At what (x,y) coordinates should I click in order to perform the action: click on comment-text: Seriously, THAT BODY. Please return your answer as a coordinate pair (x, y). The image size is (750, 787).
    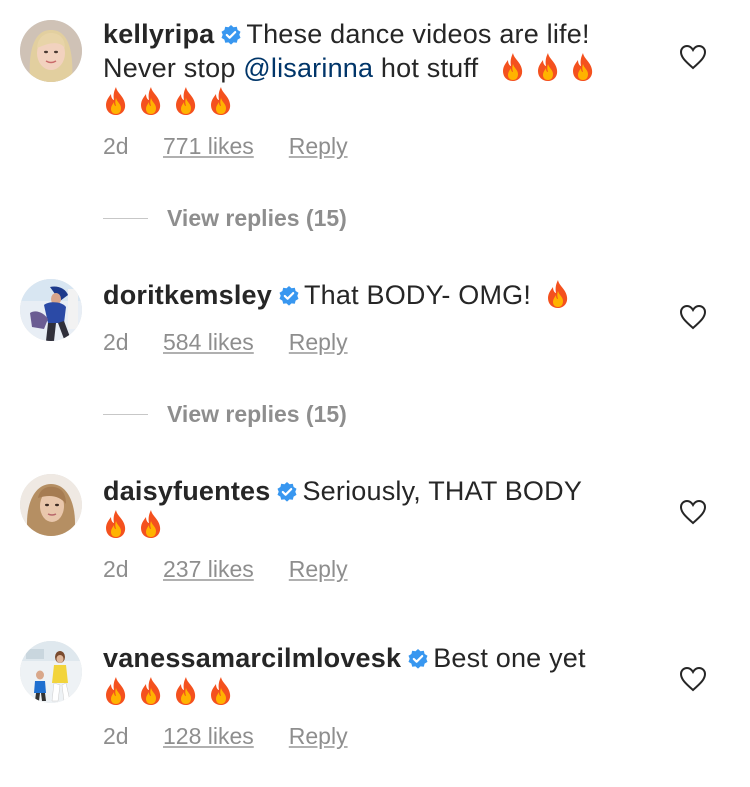
    Looking at the image, I should click on (442, 491).